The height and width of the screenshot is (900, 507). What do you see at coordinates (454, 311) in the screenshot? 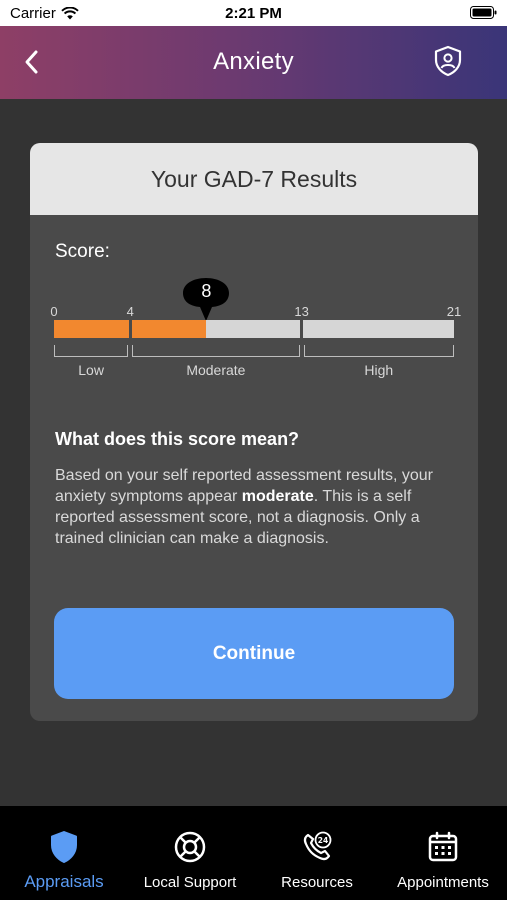
I see `tick-label: 21` at bounding box center [454, 311].